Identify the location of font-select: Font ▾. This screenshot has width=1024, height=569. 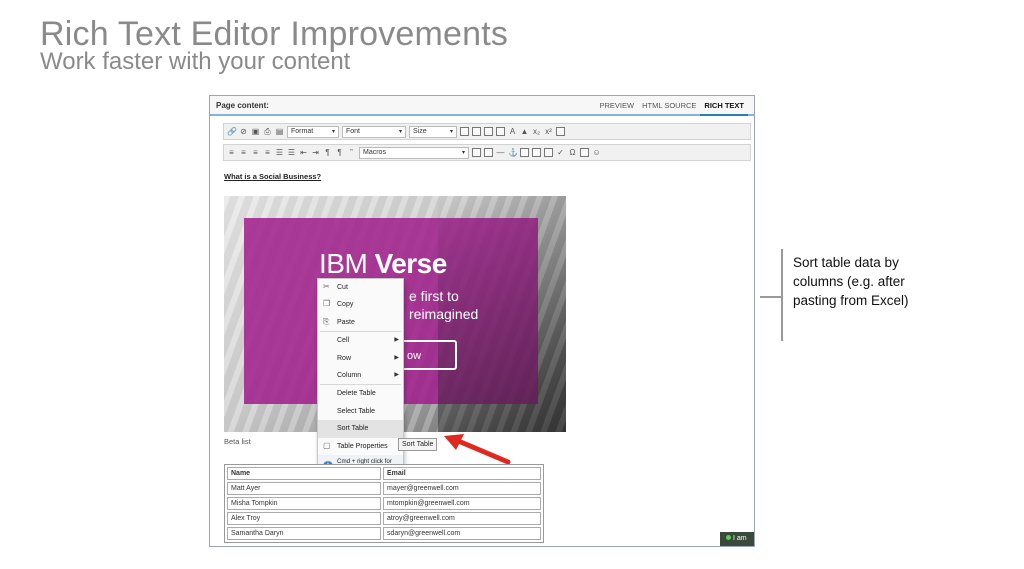
(374, 131).